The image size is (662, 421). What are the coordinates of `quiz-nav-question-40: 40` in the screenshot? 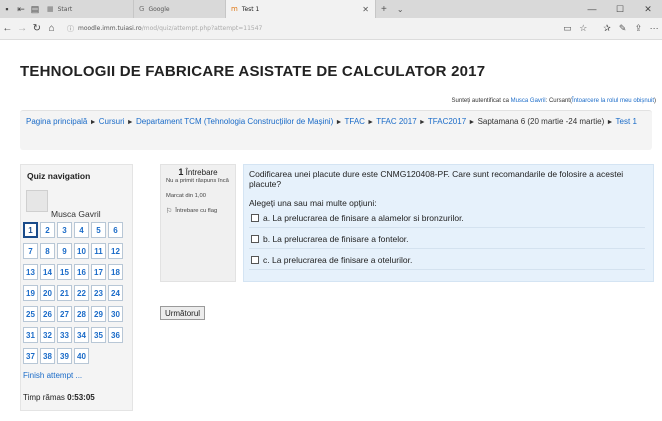 It's located at (81, 356).